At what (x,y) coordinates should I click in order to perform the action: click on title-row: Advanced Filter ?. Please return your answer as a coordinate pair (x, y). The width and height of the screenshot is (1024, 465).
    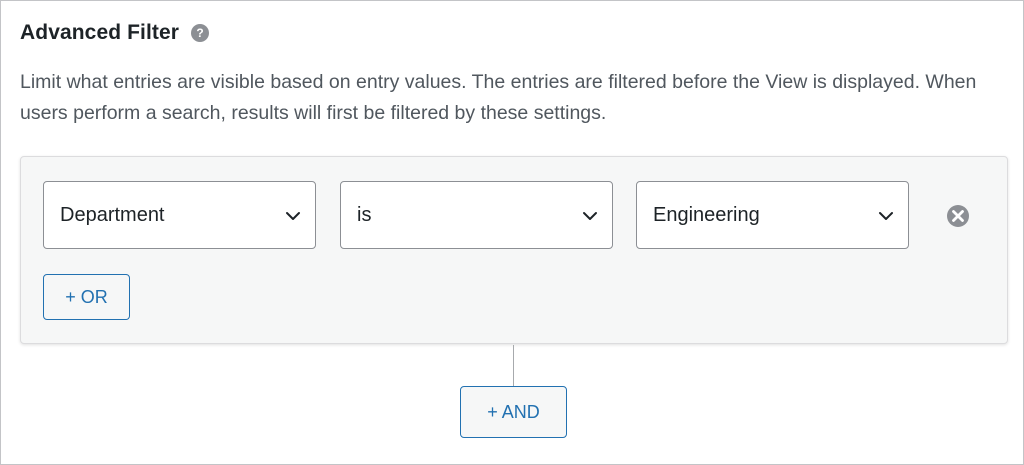
    Looking at the image, I should click on (115, 33).